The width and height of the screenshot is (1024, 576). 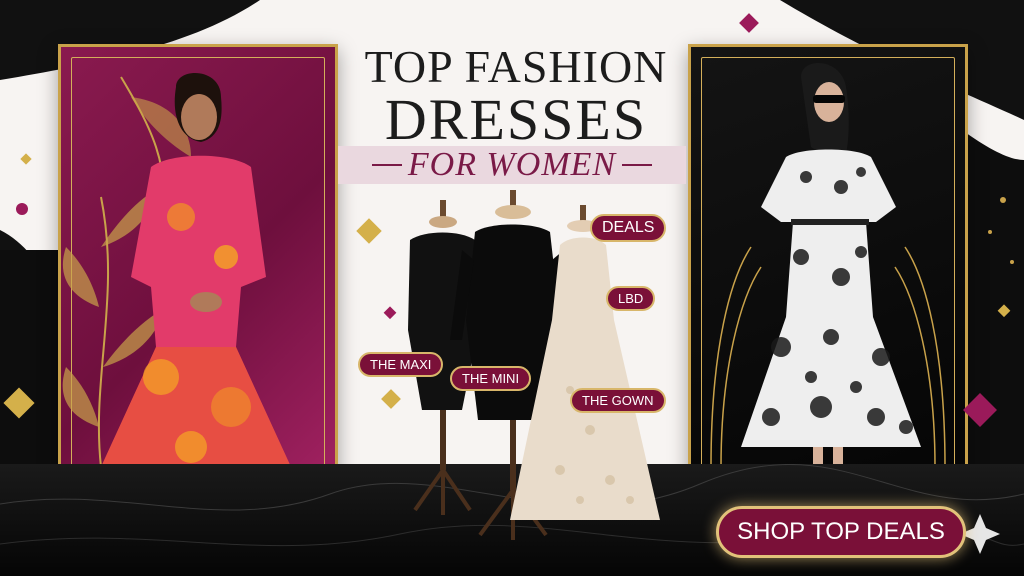 What do you see at coordinates (196, 270) in the screenshot?
I see `model-maxi-dress` at bounding box center [196, 270].